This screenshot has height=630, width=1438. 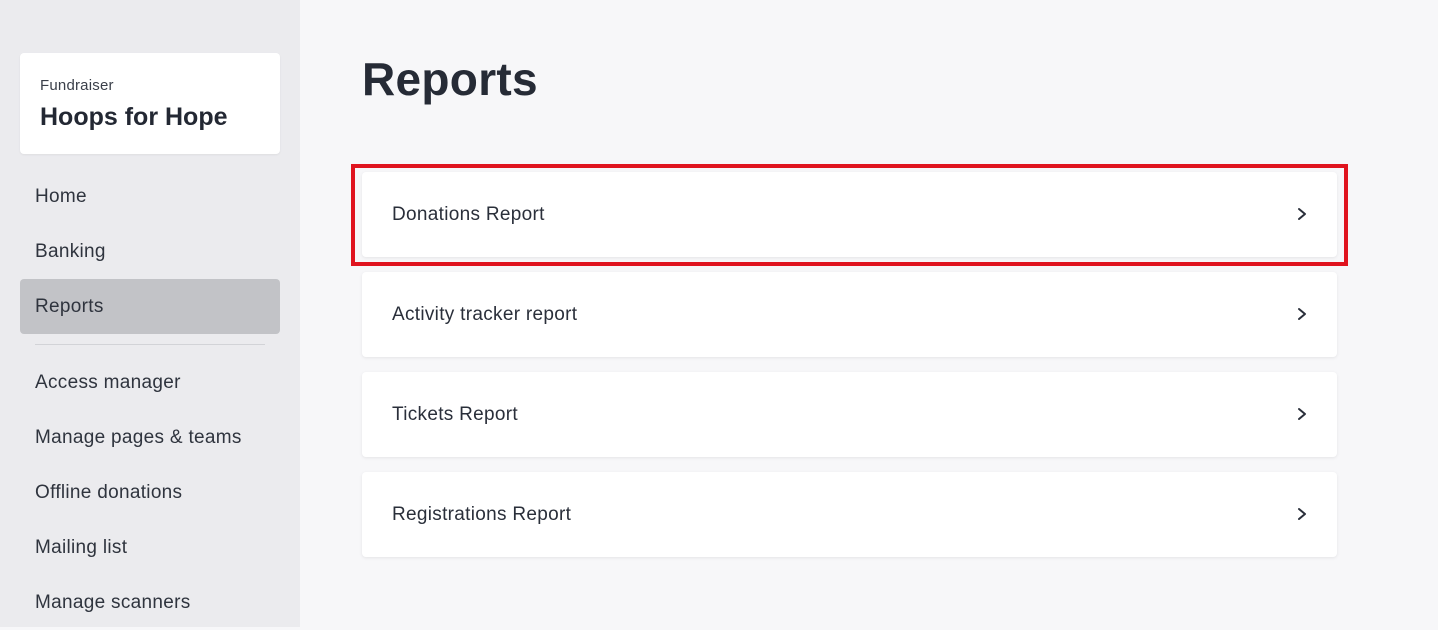 What do you see at coordinates (70, 251) in the screenshot?
I see `sidebar-item-label: Banking` at bounding box center [70, 251].